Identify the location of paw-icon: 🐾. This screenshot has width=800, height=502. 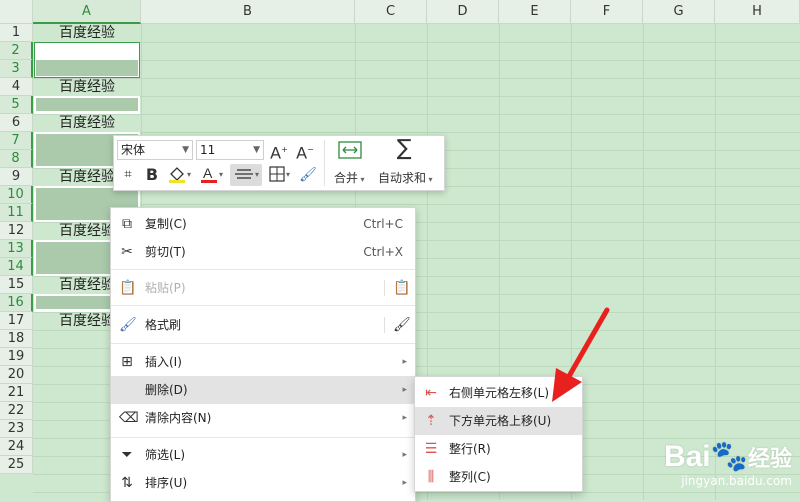
(729, 456).